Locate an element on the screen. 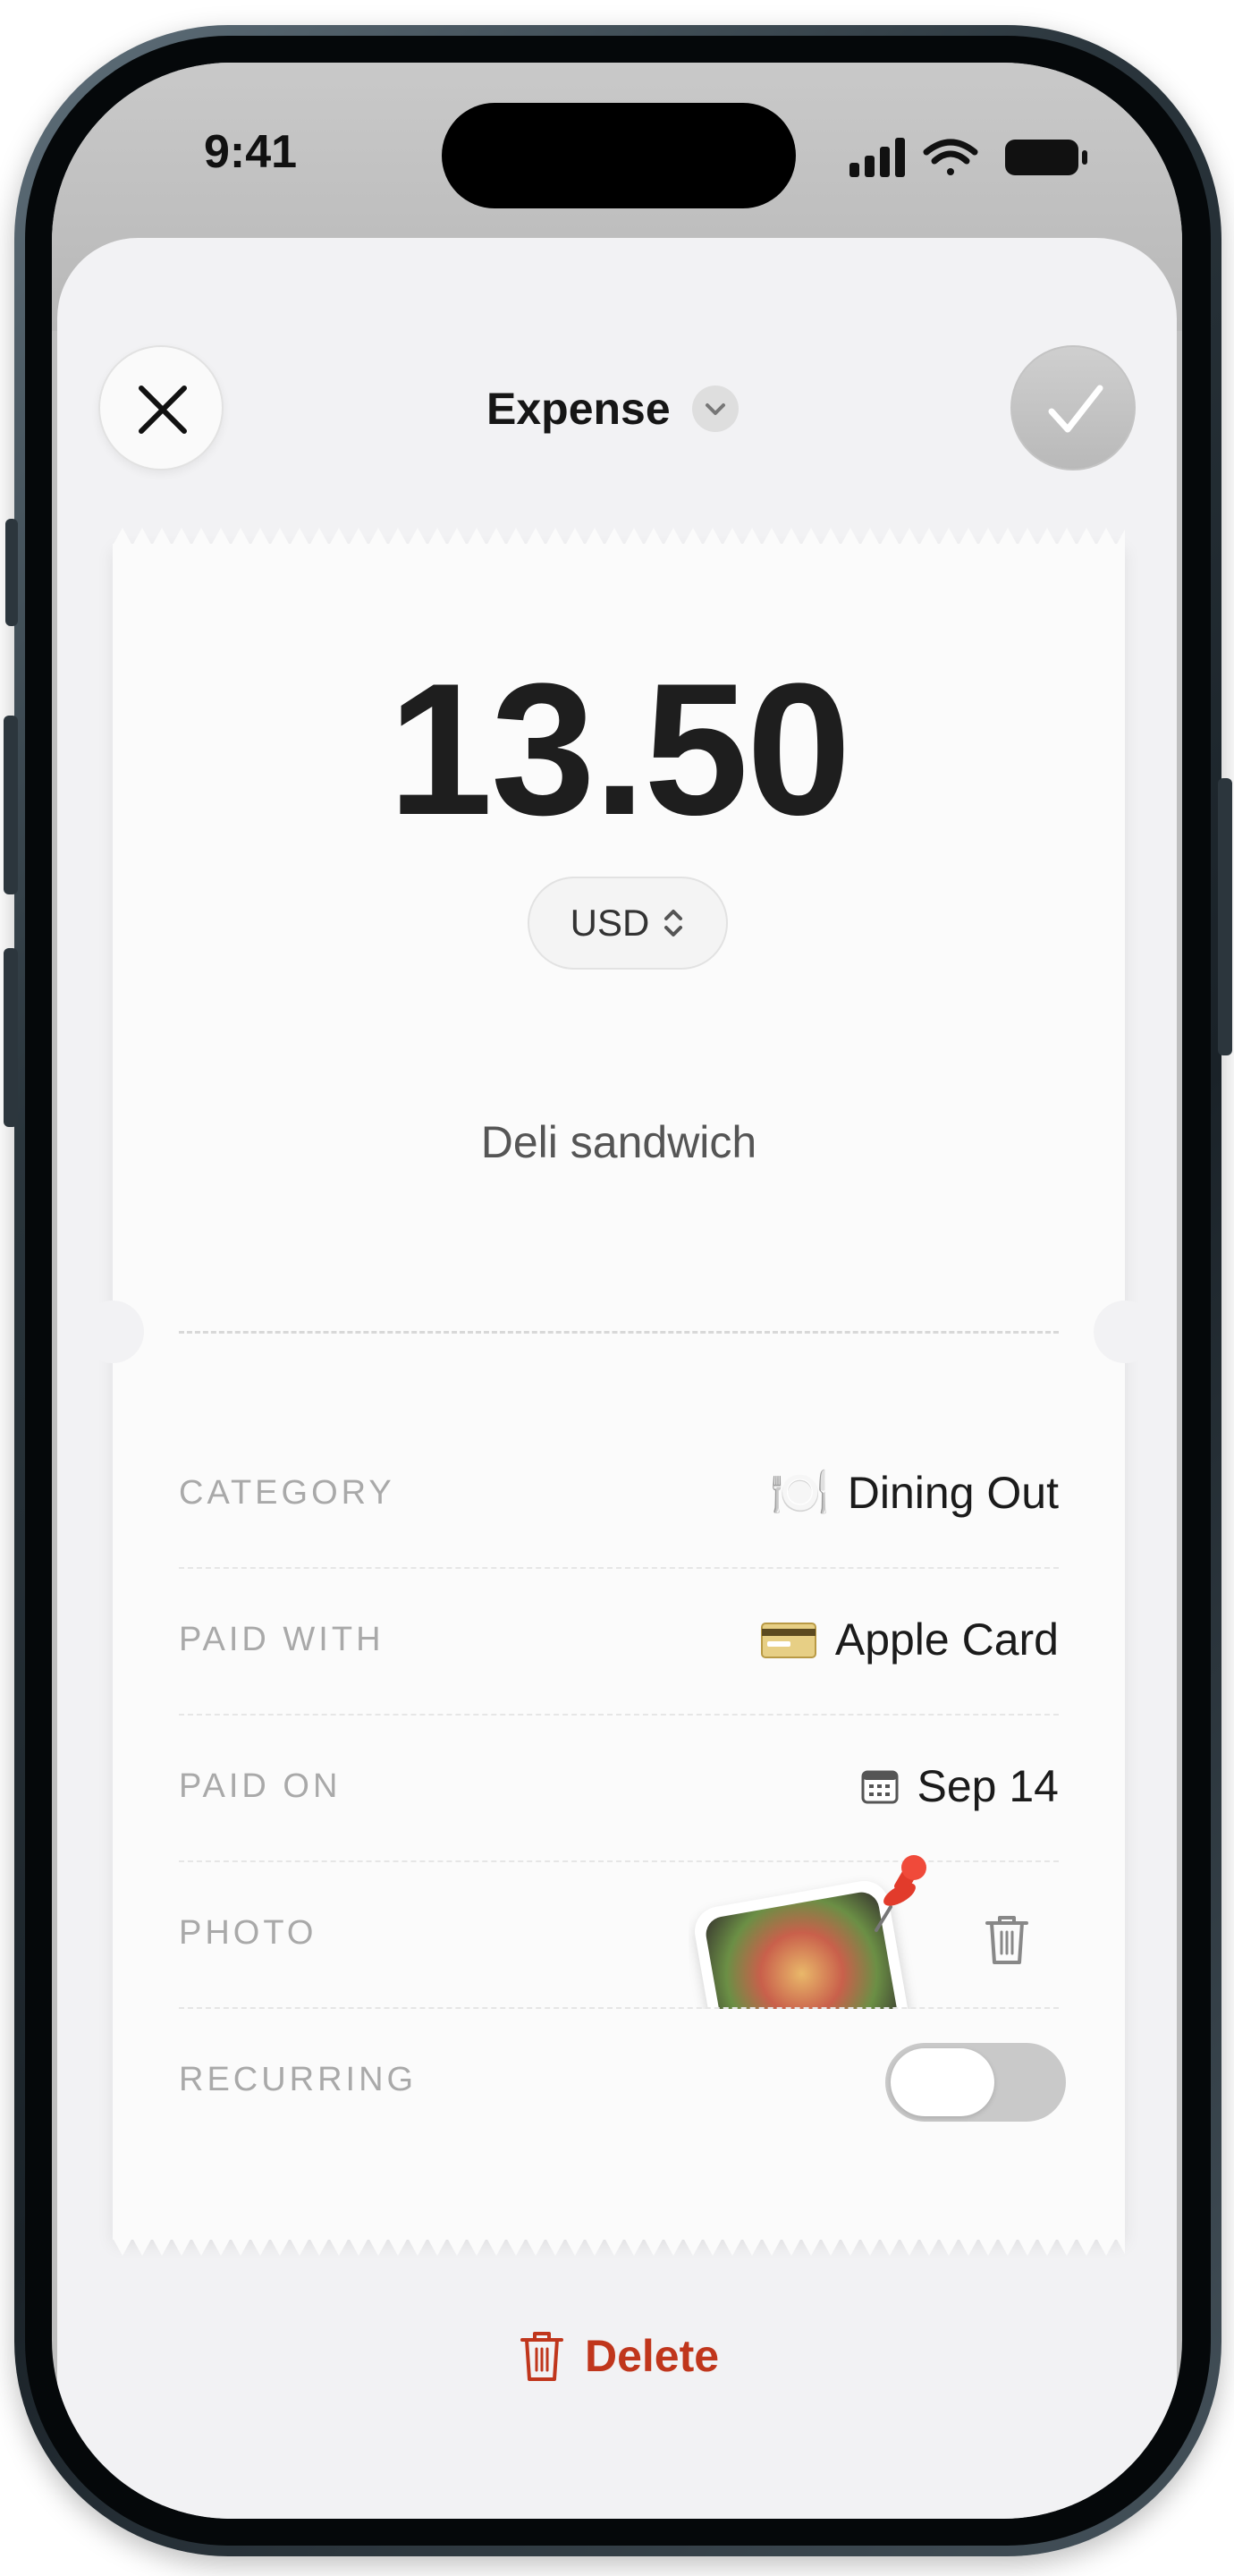  amount-display: 13.50 is located at coordinates (619, 749).